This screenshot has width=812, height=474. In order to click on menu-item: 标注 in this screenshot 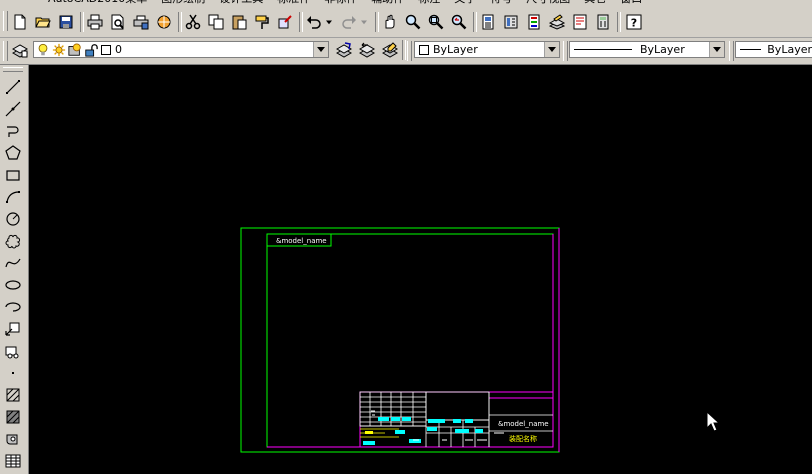, I will do `click(429, 2)`.